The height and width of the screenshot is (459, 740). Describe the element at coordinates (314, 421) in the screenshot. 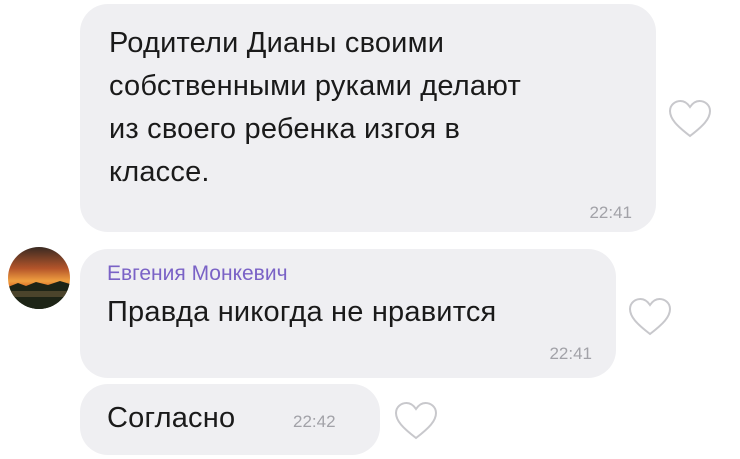

I see `message-time: 22:42` at that location.